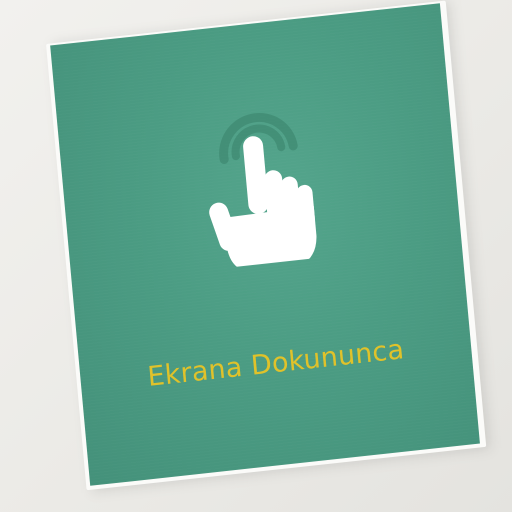 The height and width of the screenshot is (512, 512). What do you see at coordinates (263, 192) in the screenshot?
I see `touch-hand-icon` at bounding box center [263, 192].